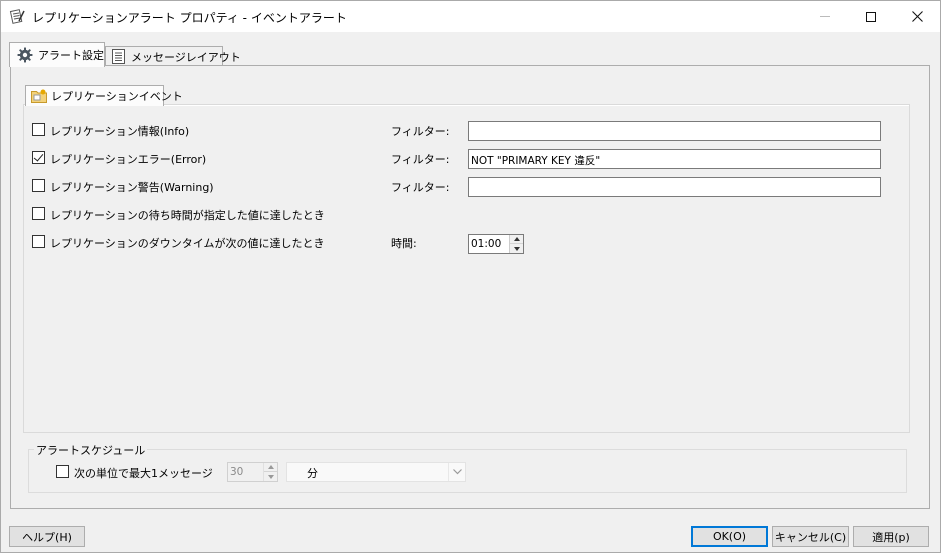  I want to click on schedule-unit-value: 分, so click(312, 473).